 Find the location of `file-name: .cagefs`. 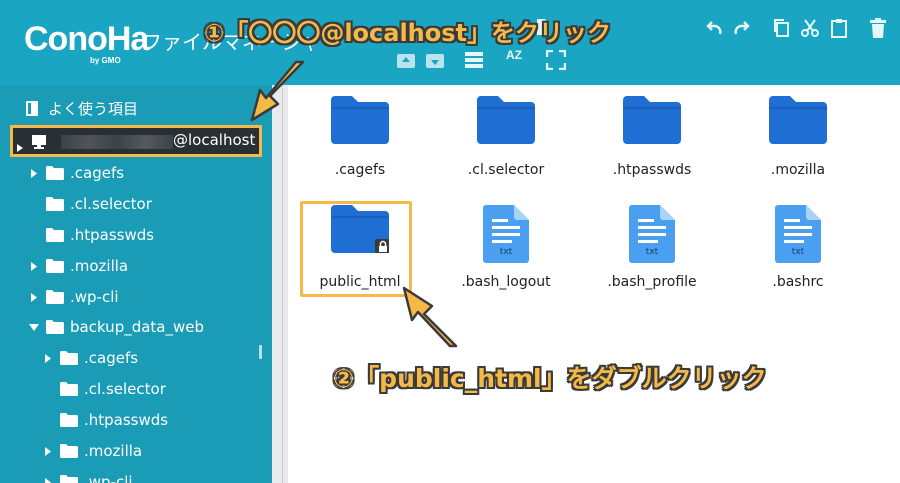

file-name: .cagefs is located at coordinates (360, 170).